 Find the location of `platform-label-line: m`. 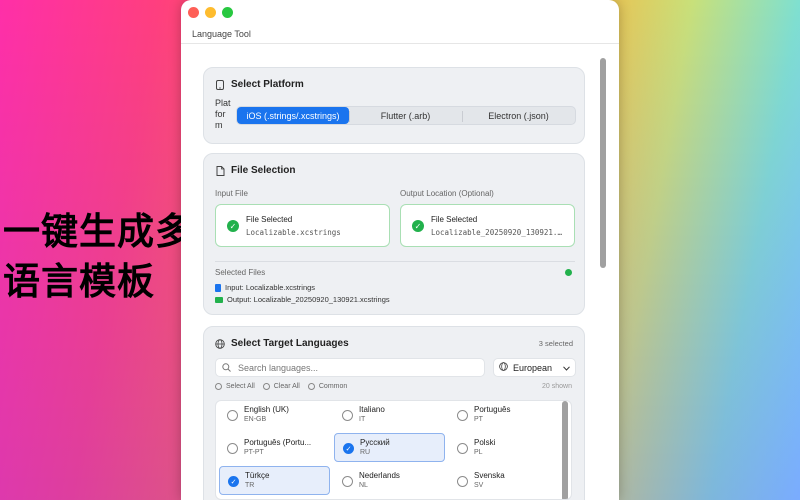

platform-label-line: m is located at coordinates (219, 125).